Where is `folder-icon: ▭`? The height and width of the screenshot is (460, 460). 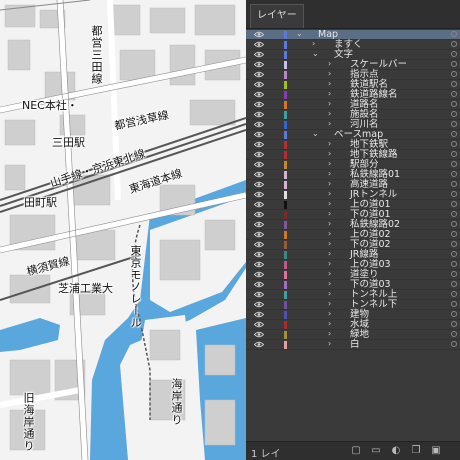 folder-icon: ▭ is located at coordinates (376, 451).